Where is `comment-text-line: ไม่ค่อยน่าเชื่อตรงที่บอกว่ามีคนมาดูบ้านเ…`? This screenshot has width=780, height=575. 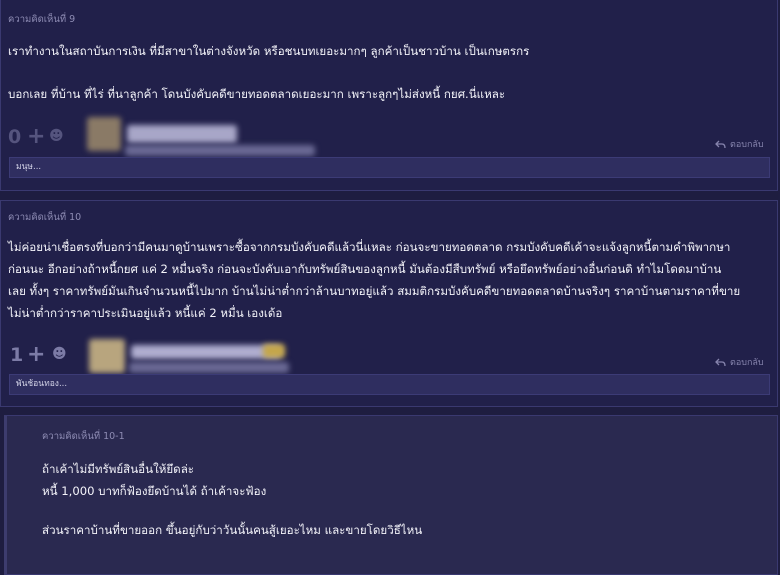 comment-text-line: ไม่ค่อยน่าเชื่อตรงที่บอกว่ามีคนมาดูบ้านเ… is located at coordinates (369, 247).